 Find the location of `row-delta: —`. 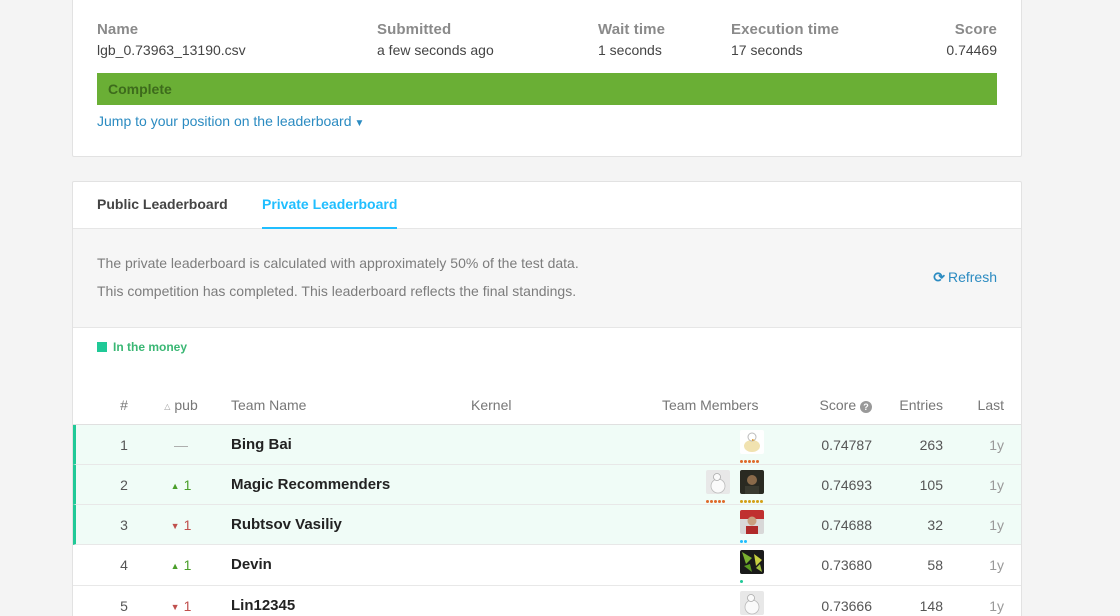

row-delta: — is located at coordinates (181, 445).